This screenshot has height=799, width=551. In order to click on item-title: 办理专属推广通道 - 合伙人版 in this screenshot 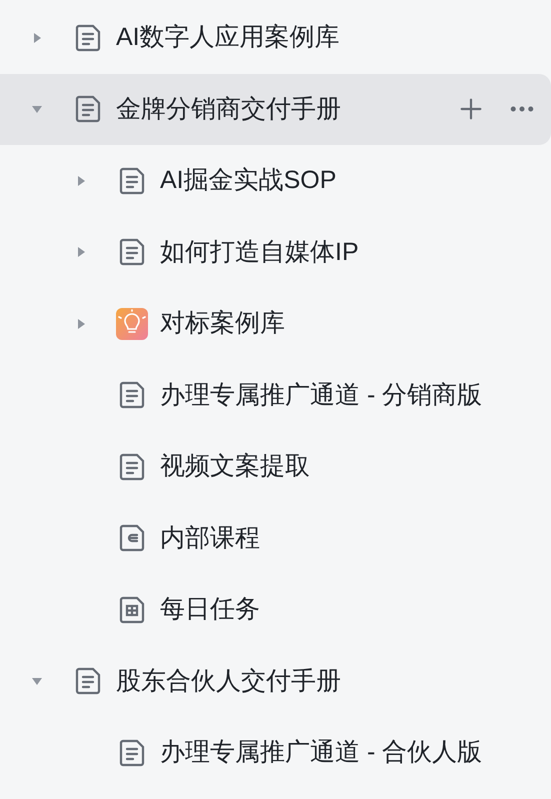, I will do `click(321, 752)`.